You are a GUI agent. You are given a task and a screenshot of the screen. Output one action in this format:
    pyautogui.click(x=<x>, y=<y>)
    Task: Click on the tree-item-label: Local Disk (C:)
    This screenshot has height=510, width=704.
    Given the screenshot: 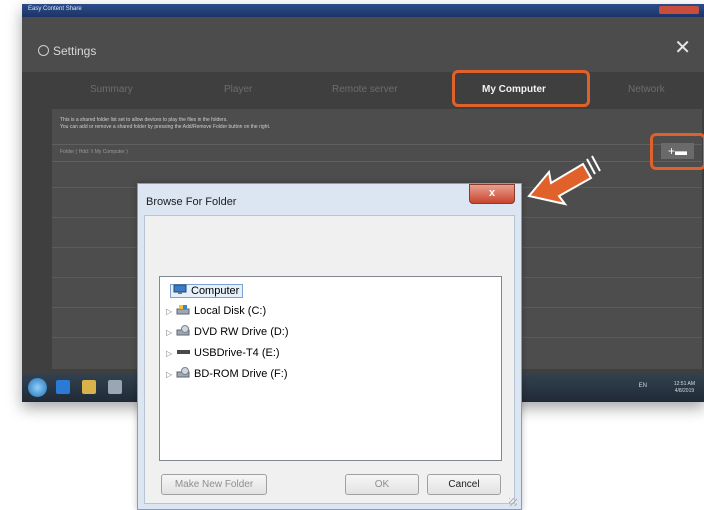 What is the action you would take?
    pyautogui.click(x=230, y=311)
    